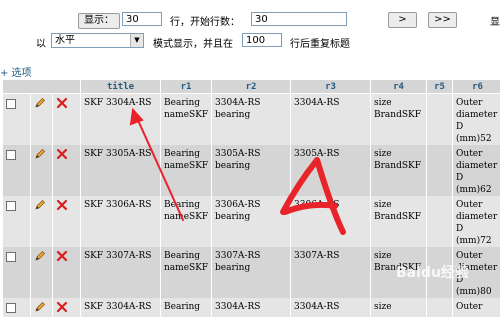 The height and width of the screenshot is (317, 500). Describe the element at coordinates (121, 221) in the screenshot. I see `table-cell: SKF 3306A-RS` at that location.